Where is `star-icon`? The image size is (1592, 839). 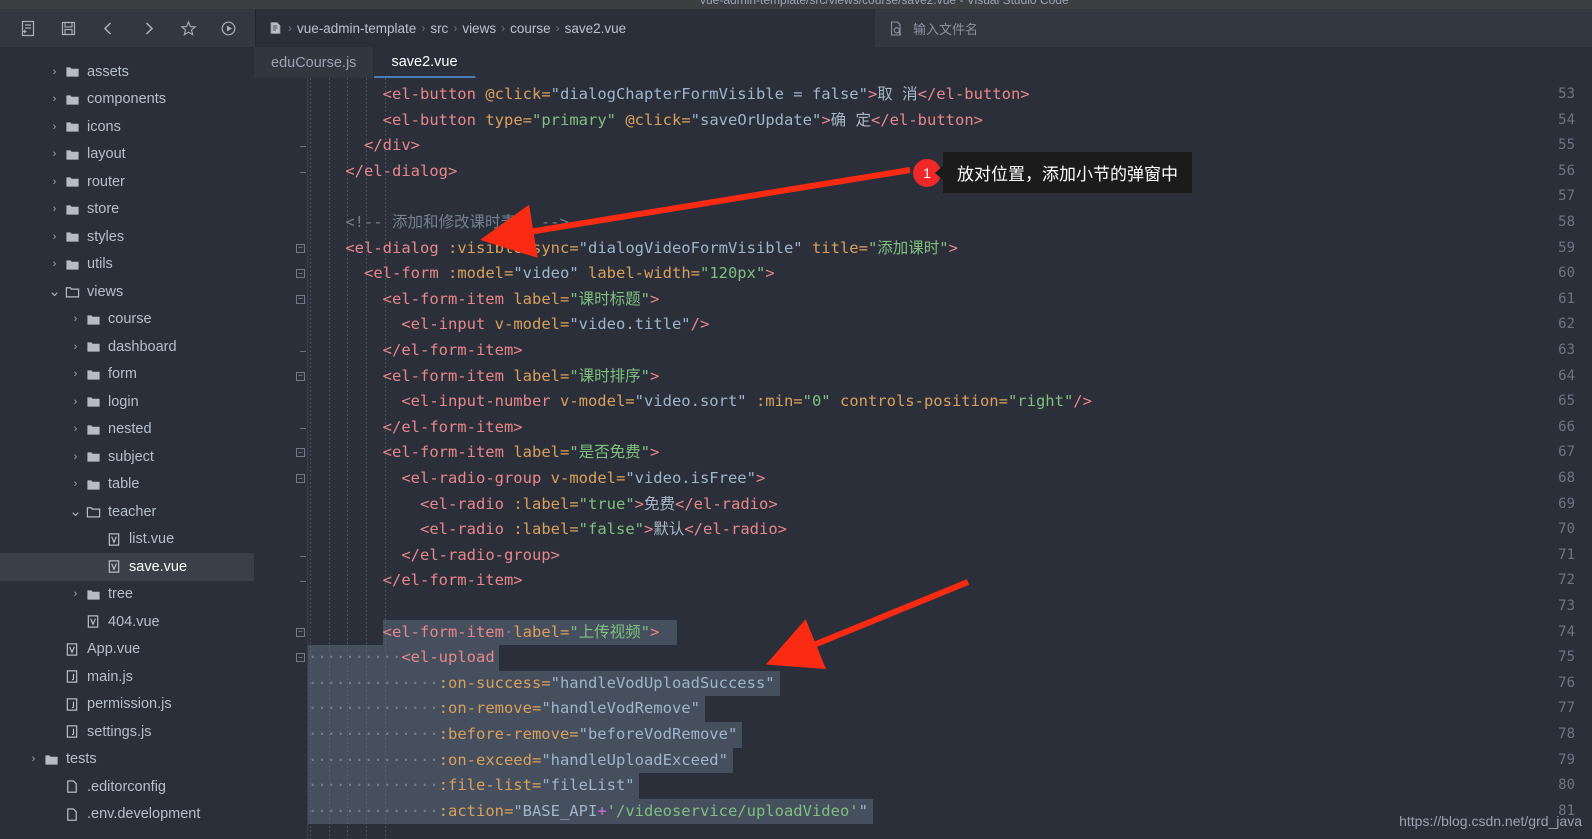
star-icon is located at coordinates (188, 28).